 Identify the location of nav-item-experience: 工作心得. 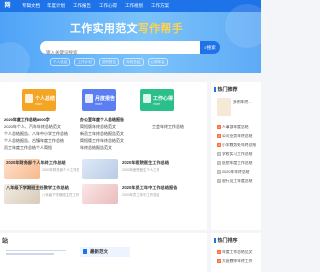
(108, 6).